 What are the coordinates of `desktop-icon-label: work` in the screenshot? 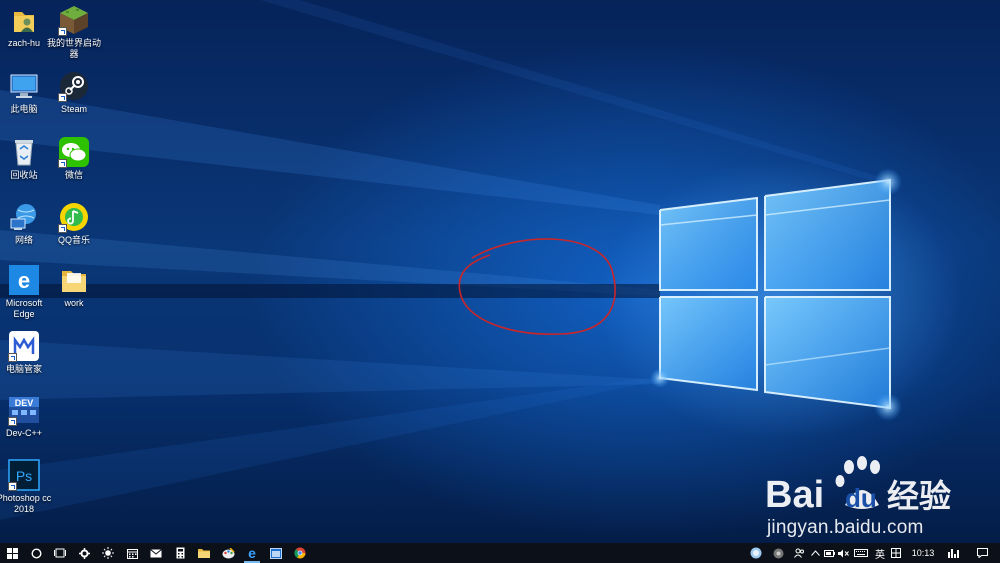 It's located at (74, 303).